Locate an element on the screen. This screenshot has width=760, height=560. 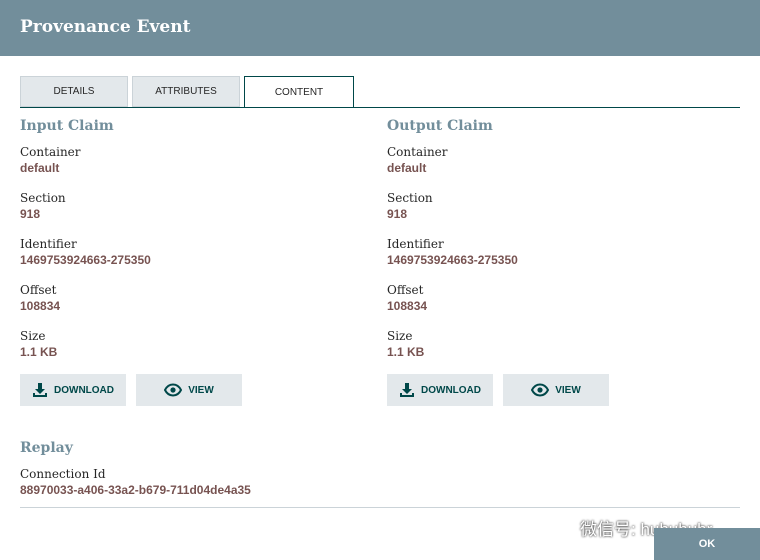
replay-title: Replay is located at coordinates (46, 448).